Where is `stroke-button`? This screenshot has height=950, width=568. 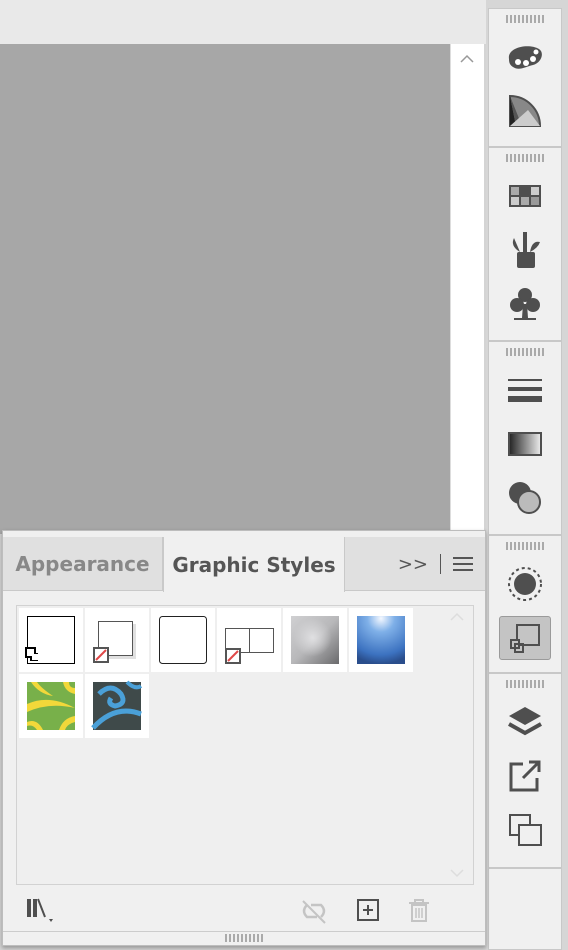
stroke-button is located at coordinates (525, 390).